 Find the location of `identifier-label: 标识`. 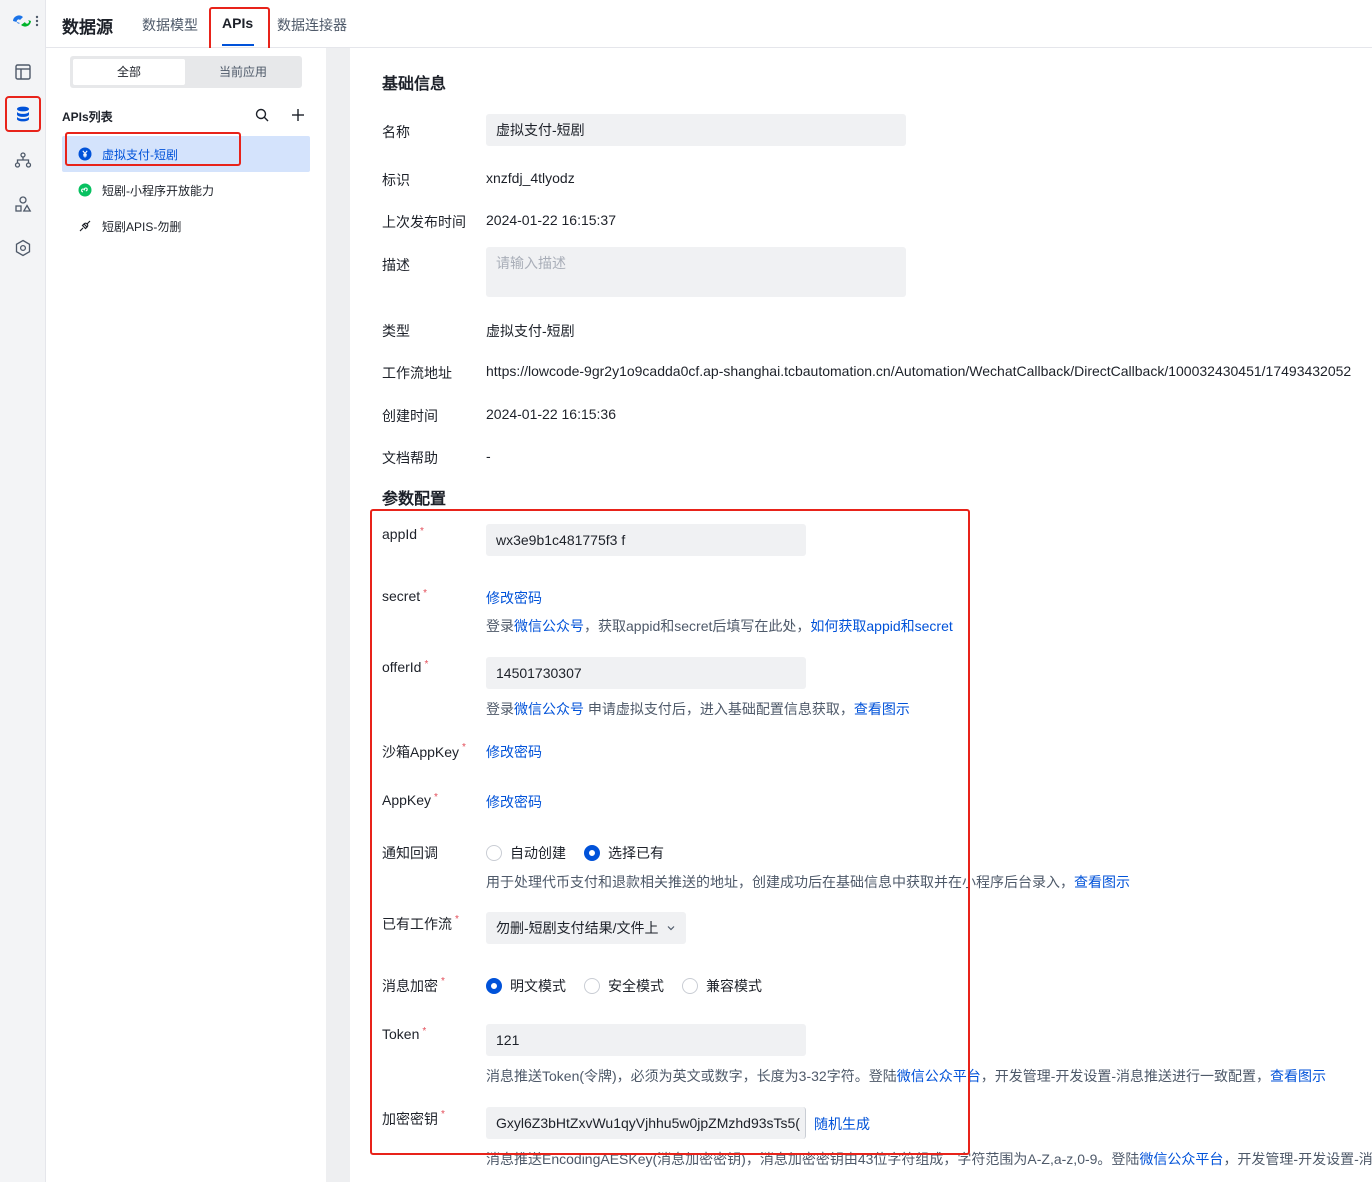

identifier-label: 标识 is located at coordinates (396, 180).